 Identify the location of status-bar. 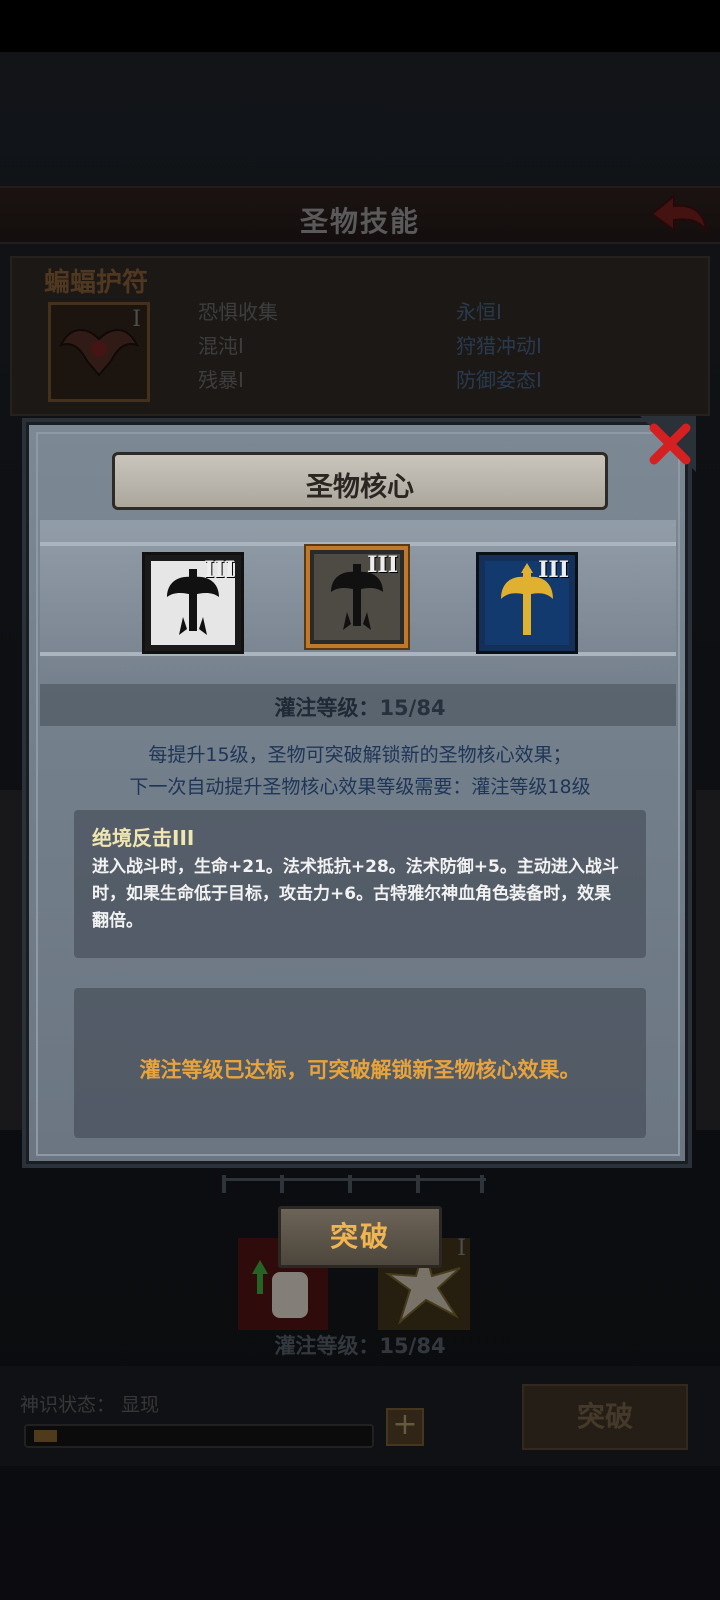
(360, 26).